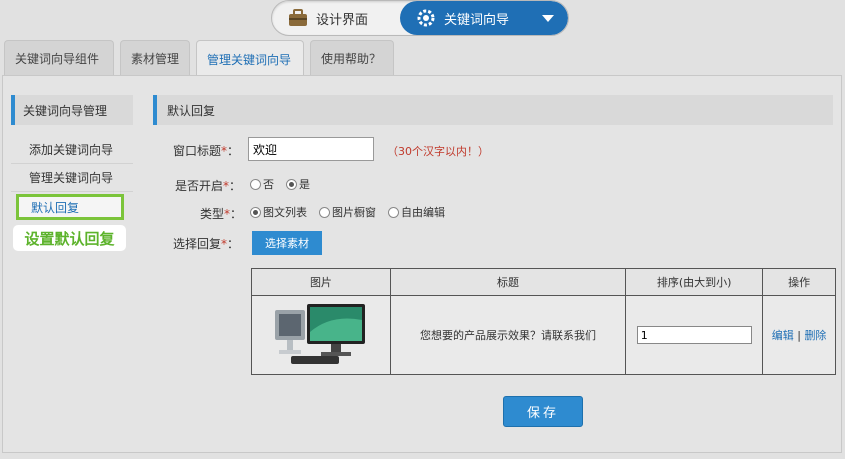 The image size is (845, 459). I want to click on column-header-image: 图片, so click(321, 282).